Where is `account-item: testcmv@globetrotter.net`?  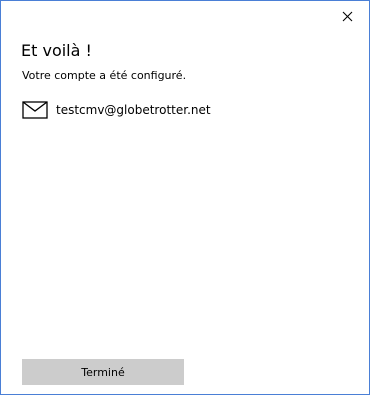 account-item: testcmv@globetrotter.net is located at coordinates (116, 110).